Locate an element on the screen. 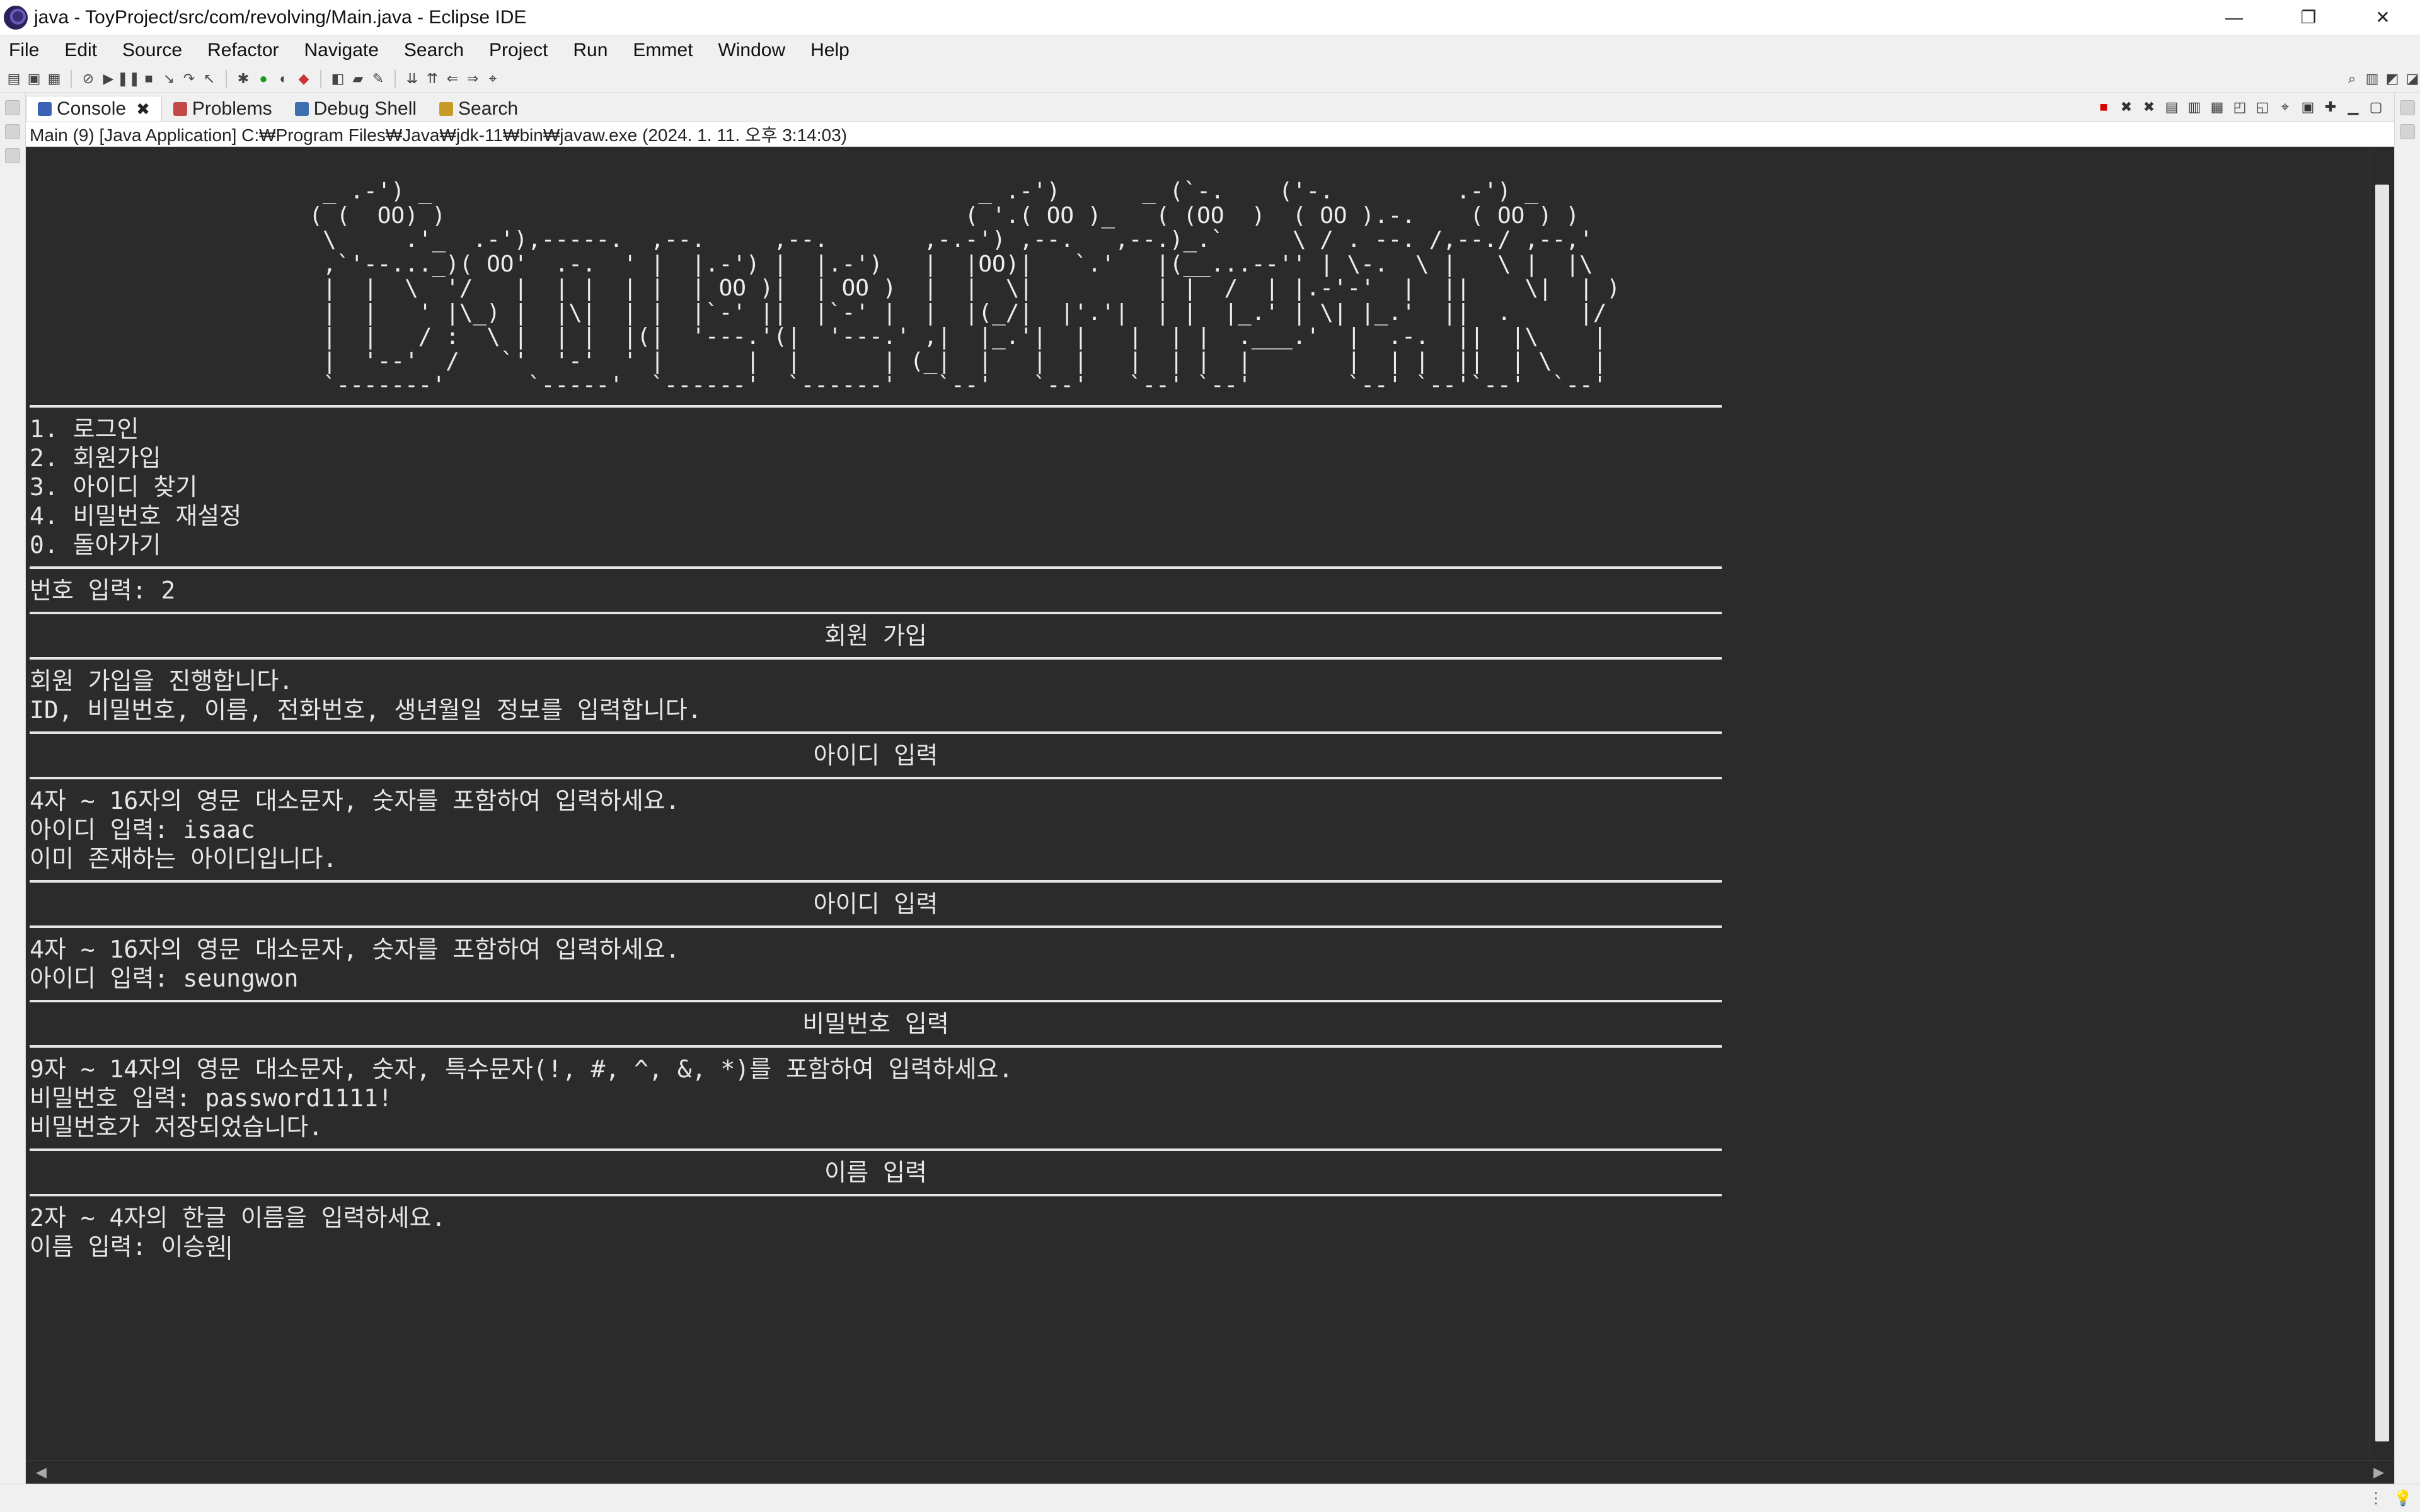 The height and width of the screenshot is (1512, 2420). clear-console-icon: ▤ is located at coordinates (2172, 107).